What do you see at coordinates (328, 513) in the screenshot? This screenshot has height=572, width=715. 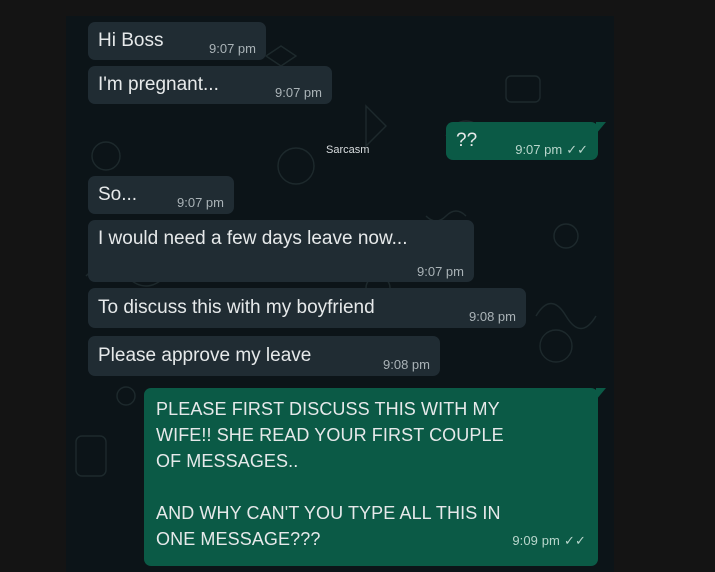 I see `message-line: AND WHY CAN'T YOU TYPE ALL THIS IN` at bounding box center [328, 513].